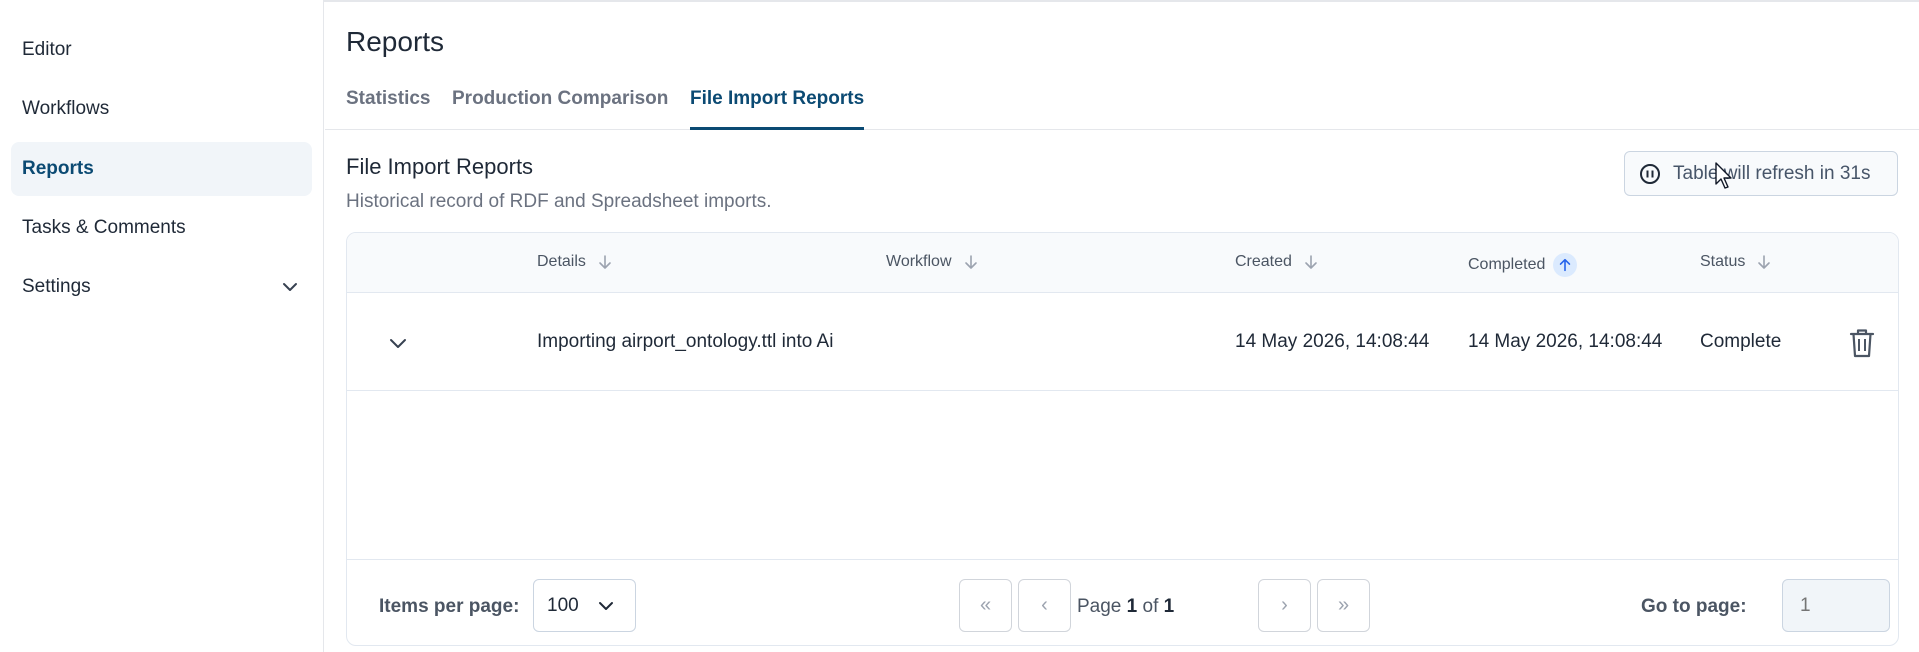 The image size is (1919, 652). I want to click on last-page-button: », so click(1343, 605).